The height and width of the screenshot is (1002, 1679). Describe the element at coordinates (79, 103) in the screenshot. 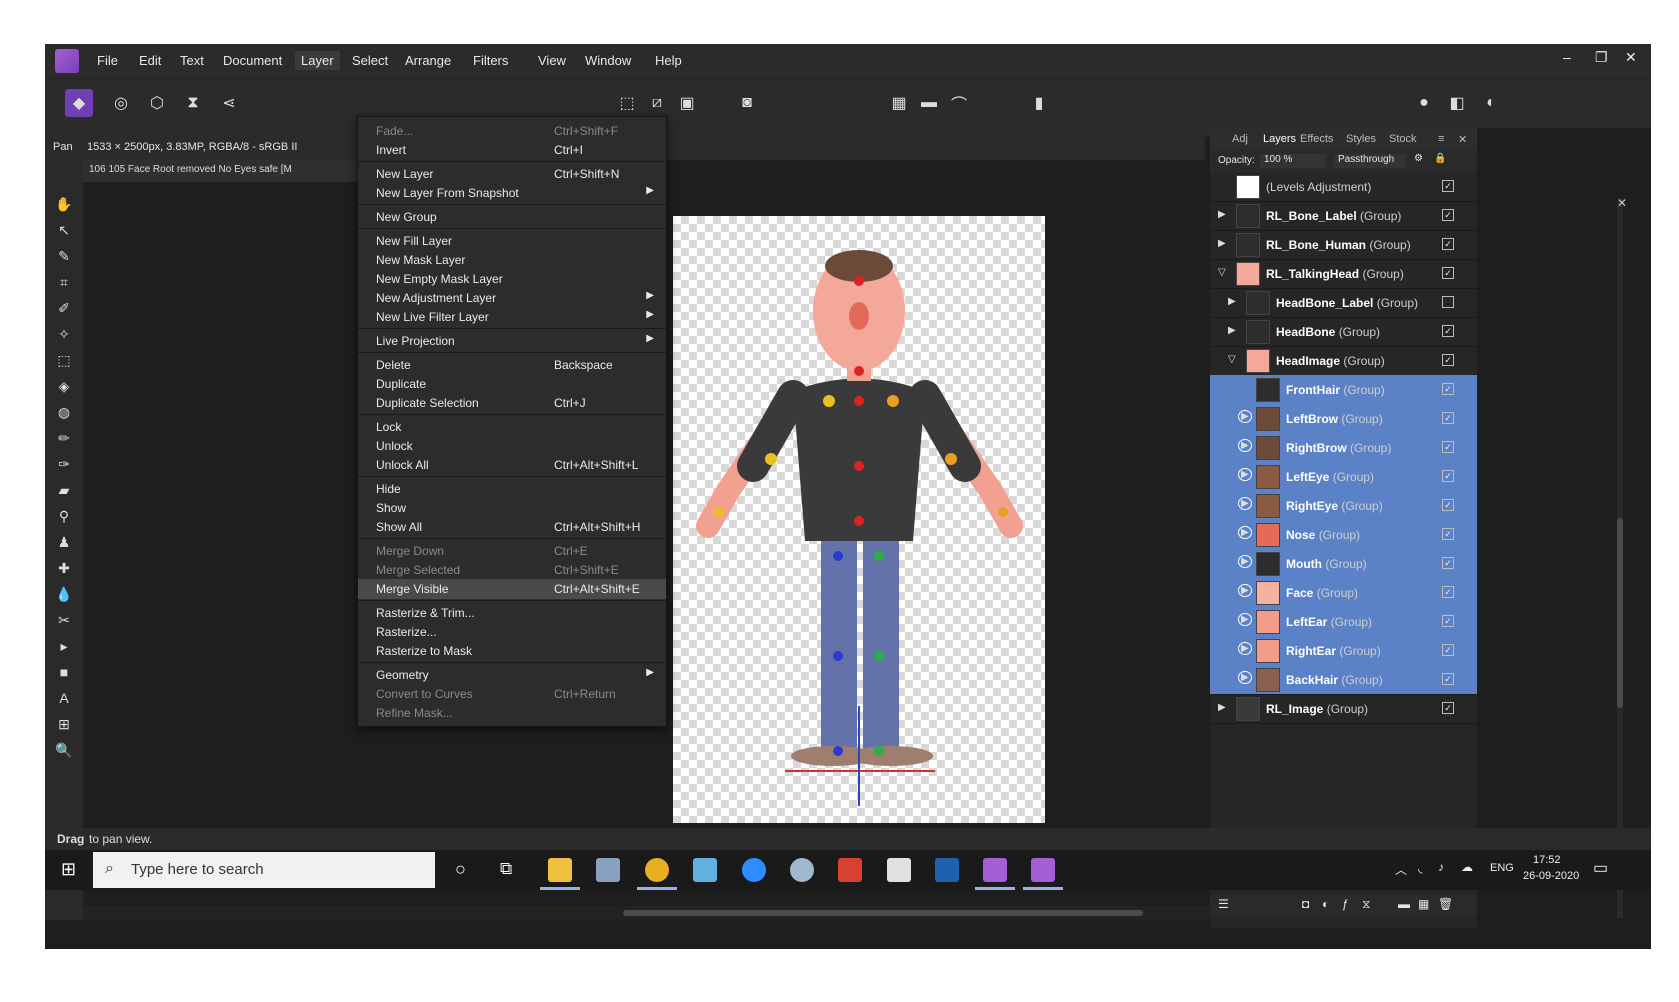

I see `photo-persona-icon: ◆` at that location.